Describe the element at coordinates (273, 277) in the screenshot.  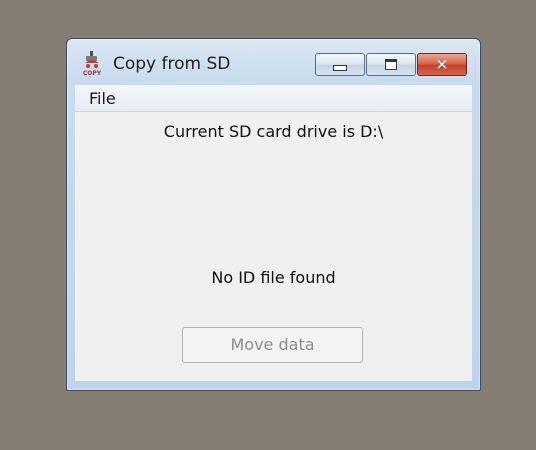
I see `id-file-status-label: No ID file found` at that location.